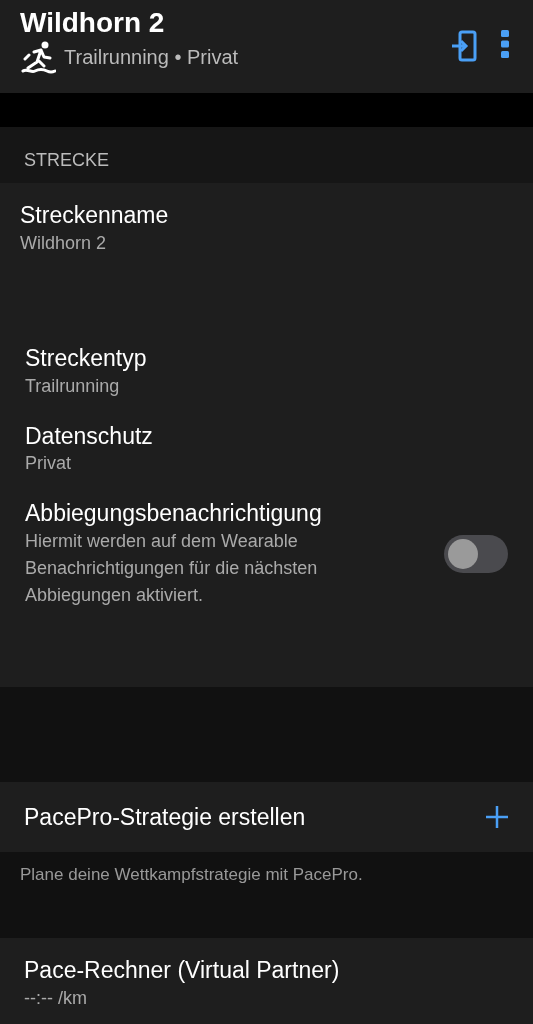 The width and height of the screenshot is (533, 1024). I want to click on row-label: PacePro-Strategie erstellen, so click(165, 817).